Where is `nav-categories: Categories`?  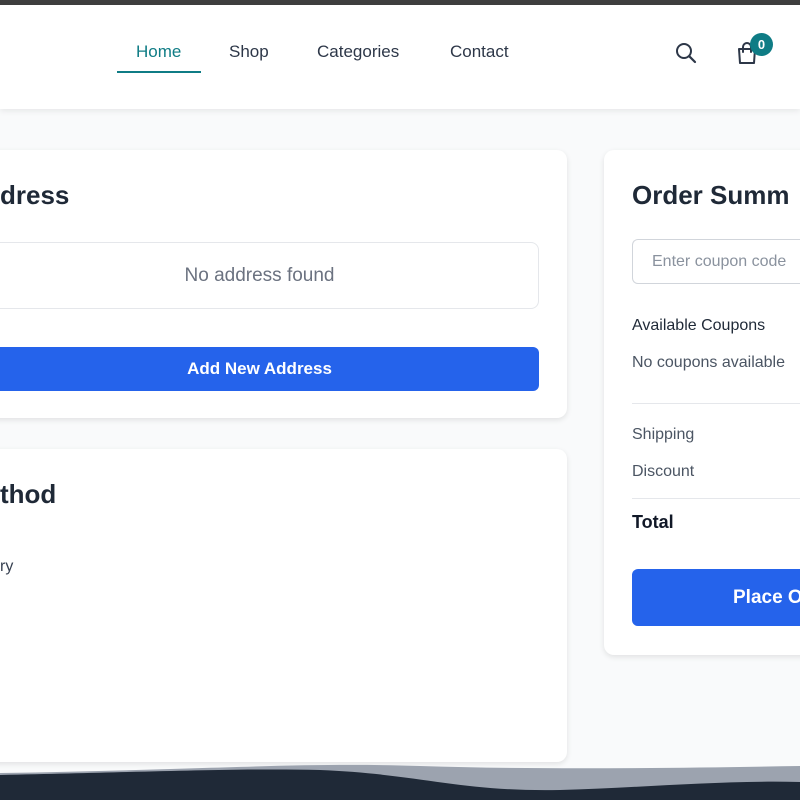 nav-categories: Categories is located at coordinates (358, 52).